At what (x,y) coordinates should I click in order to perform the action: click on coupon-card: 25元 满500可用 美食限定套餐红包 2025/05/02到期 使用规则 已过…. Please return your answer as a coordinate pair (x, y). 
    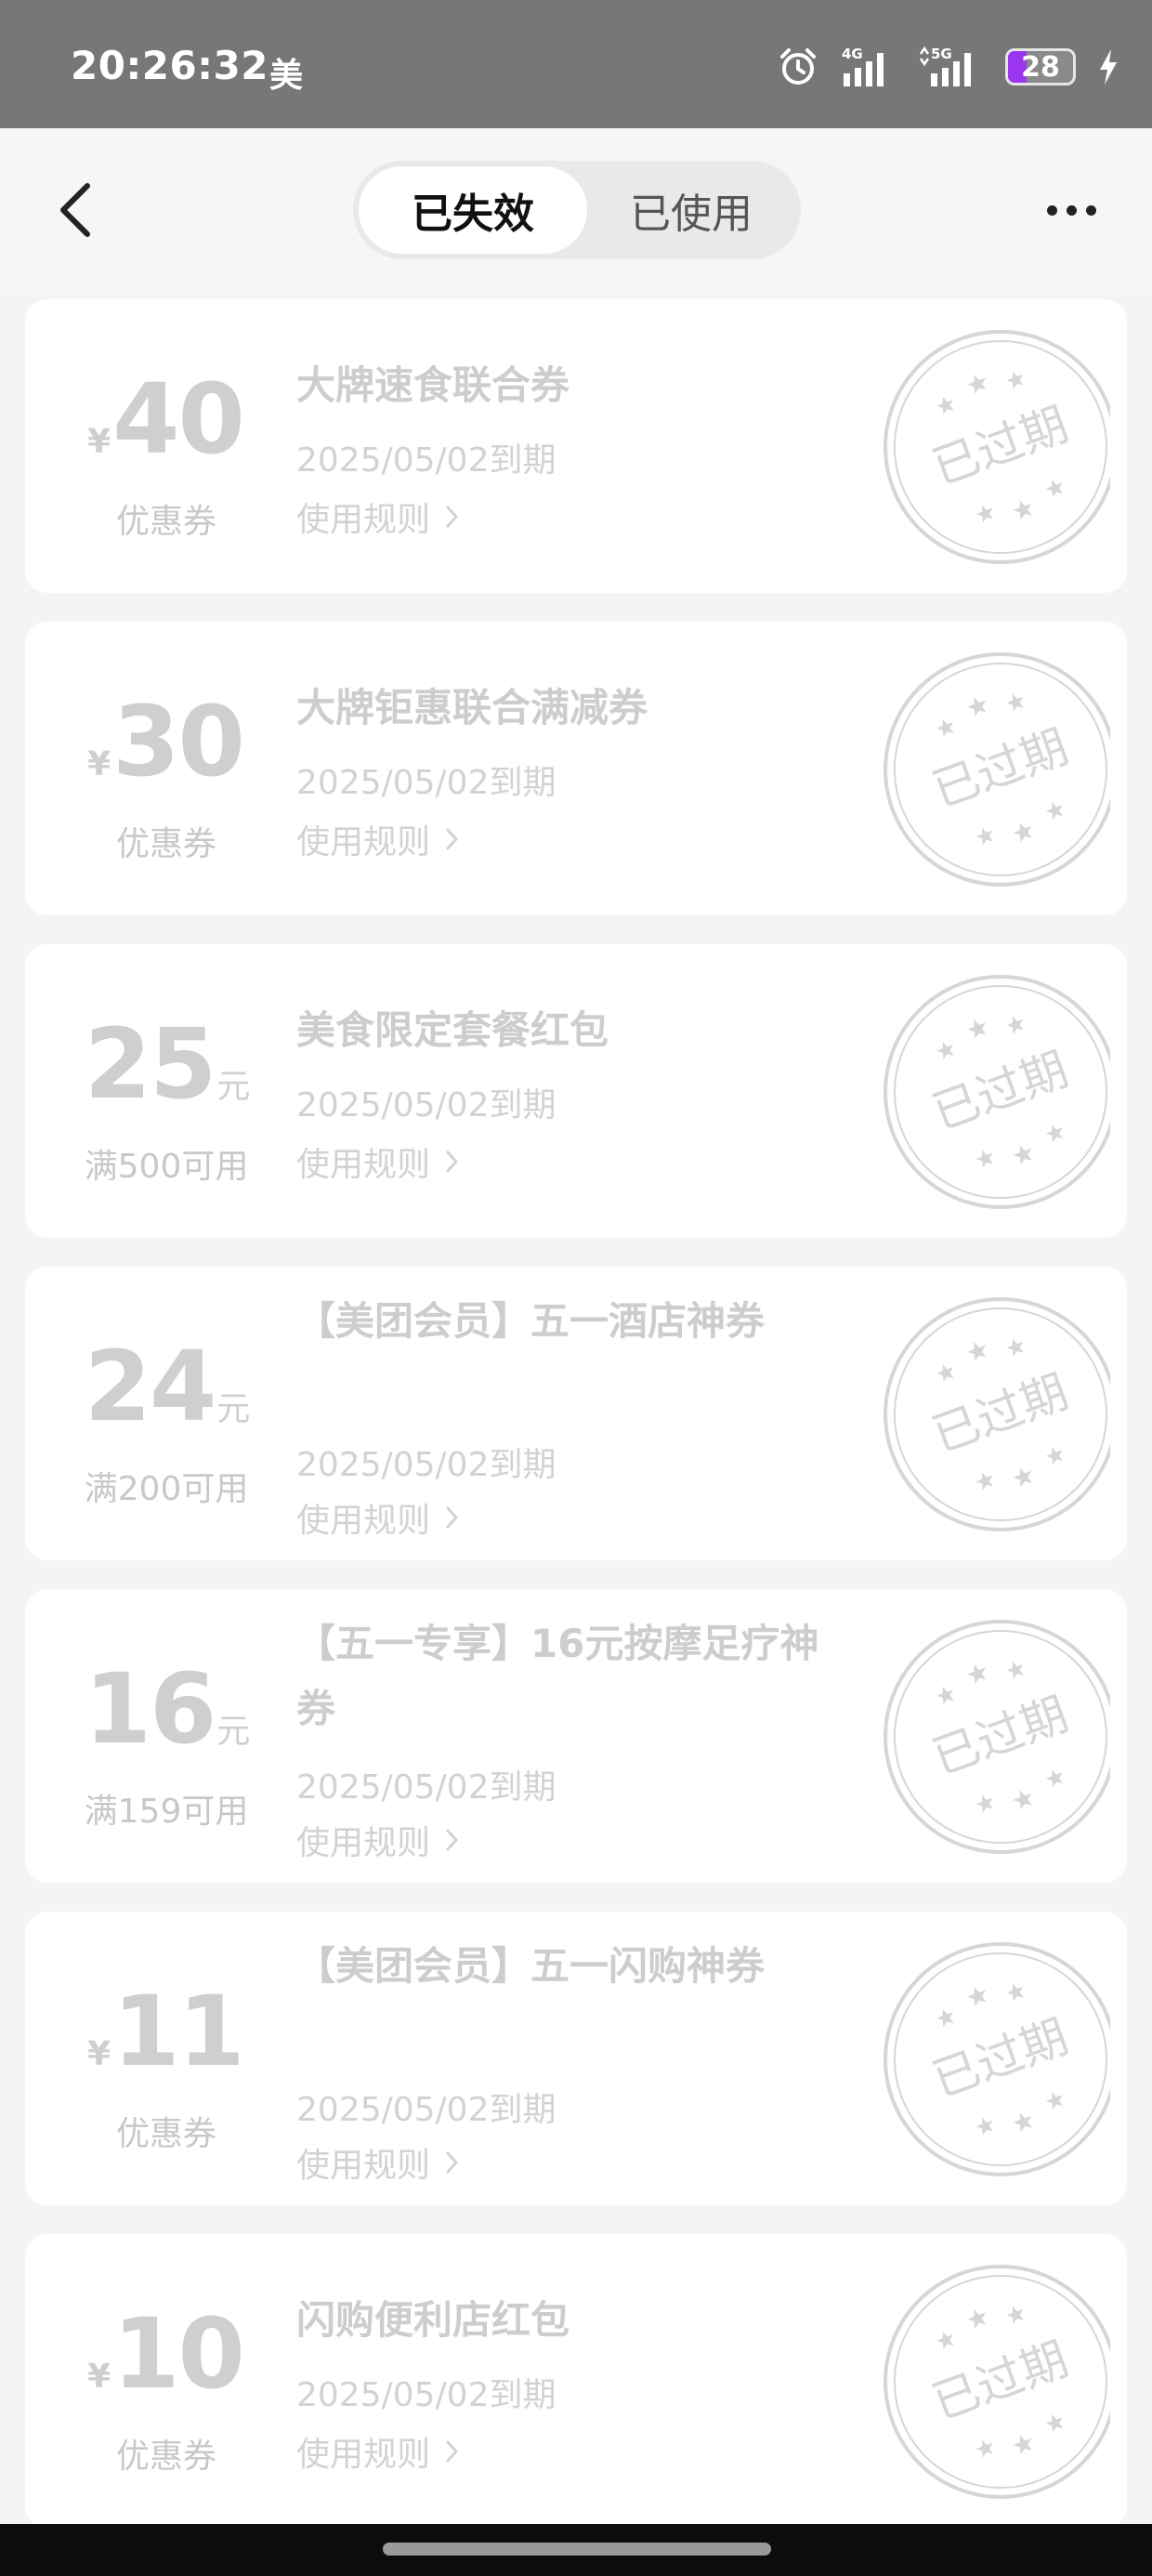
    Looking at the image, I should click on (576, 1091).